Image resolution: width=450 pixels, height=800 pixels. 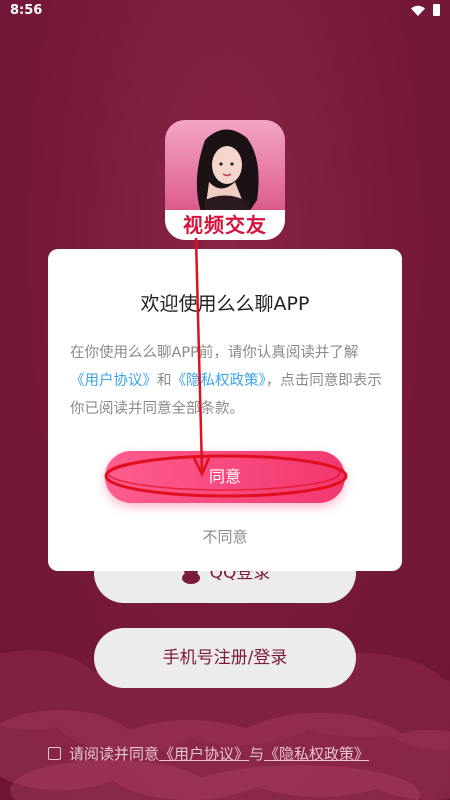 What do you see at coordinates (114, 753) in the screenshot?
I see `agreement-prefix: 请阅读并同意` at bounding box center [114, 753].